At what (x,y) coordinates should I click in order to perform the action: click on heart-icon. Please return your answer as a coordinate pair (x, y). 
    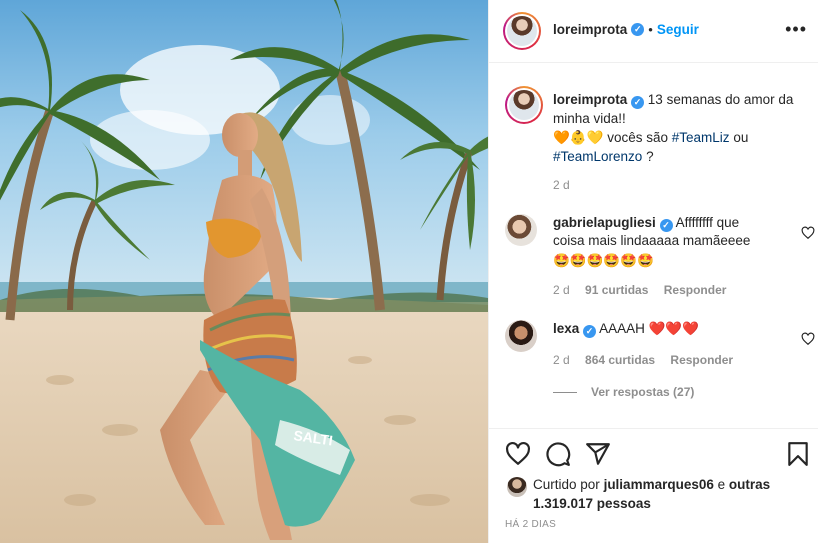
    Looking at the image, I should click on (518, 454).